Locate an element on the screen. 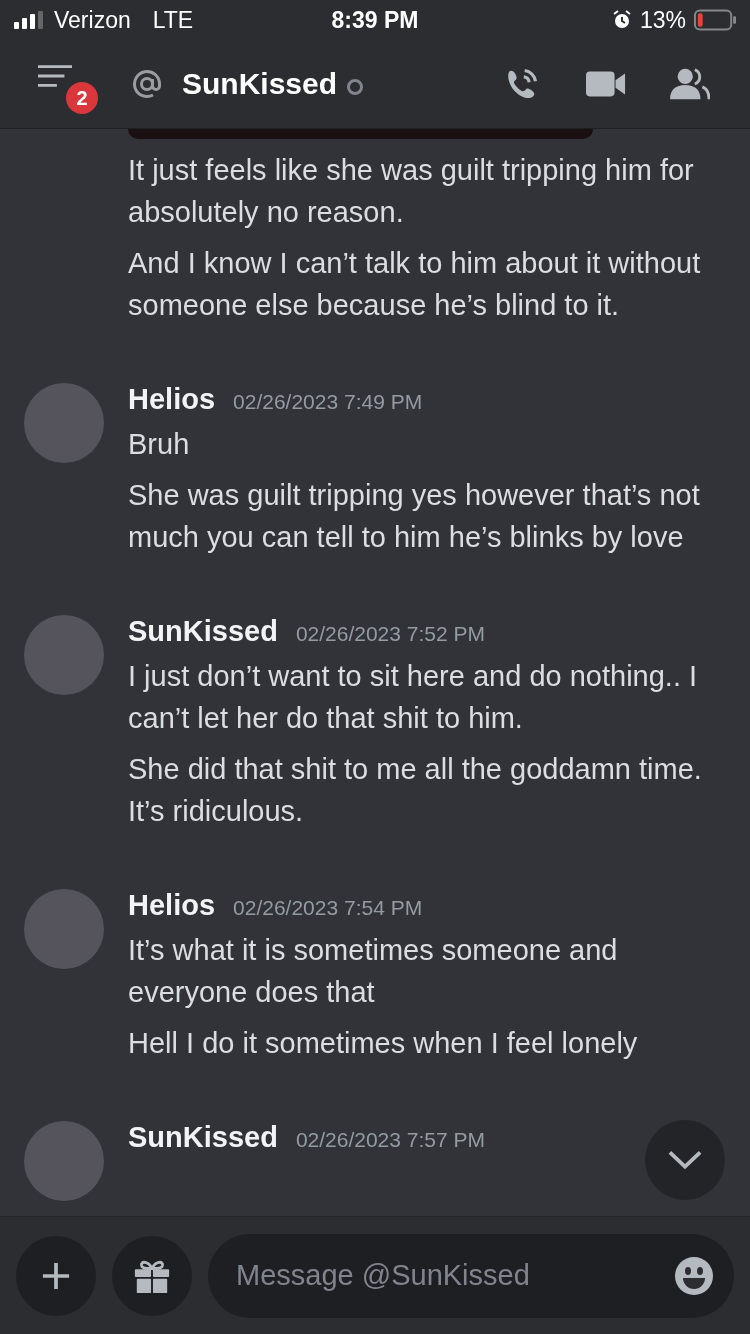 This screenshot has width=750, height=1334. members-icon is located at coordinates (690, 84).